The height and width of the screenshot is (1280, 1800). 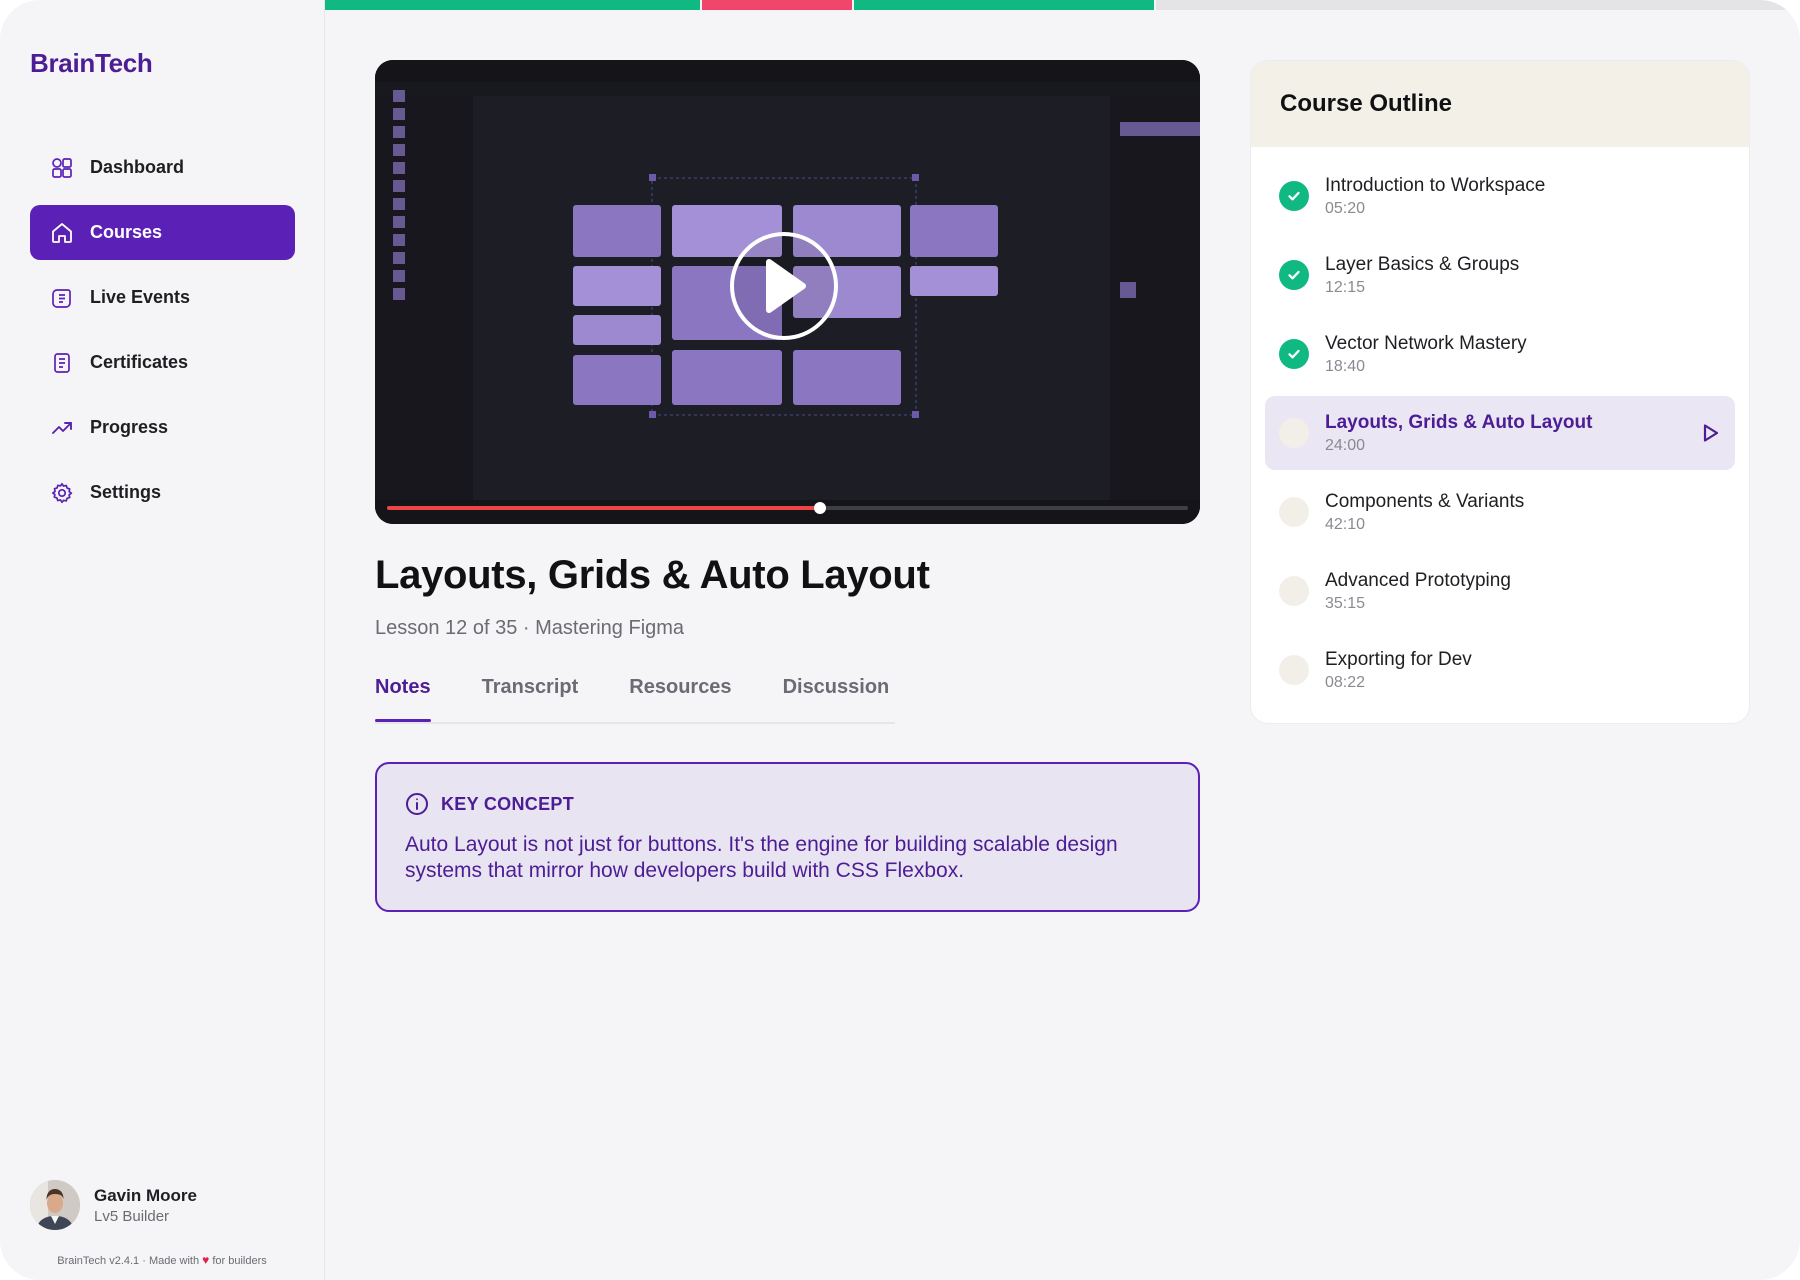 I want to click on lesson-item: Exporting for Dev 08:22, so click(x=1500, y=670).